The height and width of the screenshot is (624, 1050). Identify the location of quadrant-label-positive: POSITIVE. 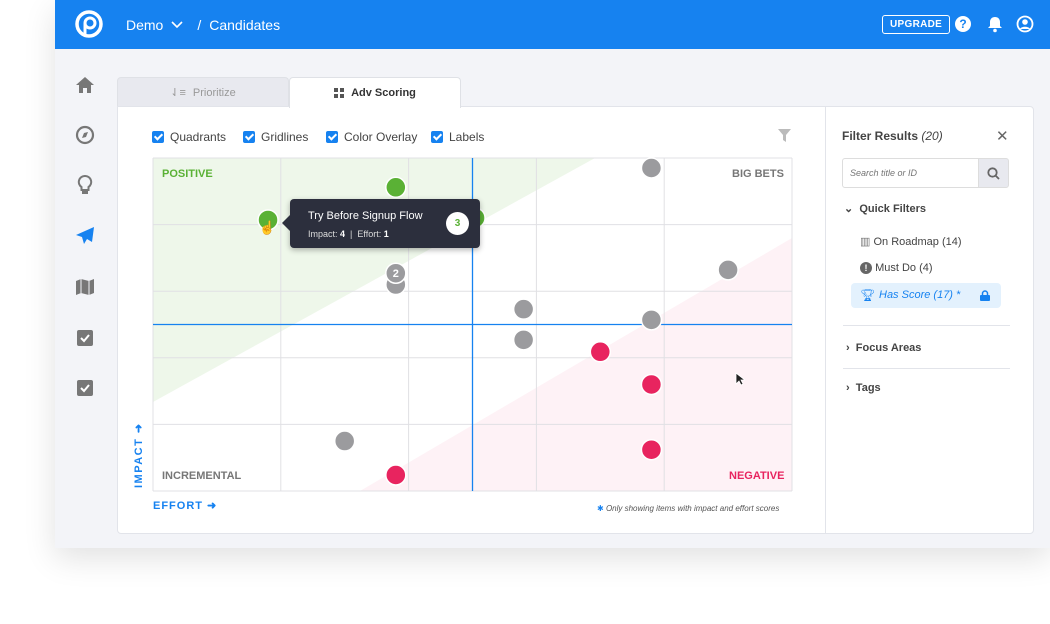
(187, 174).